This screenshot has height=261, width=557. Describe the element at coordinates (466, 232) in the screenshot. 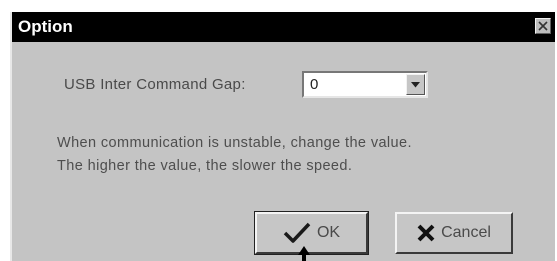

I see `cancel-label: Cancel` at that location.